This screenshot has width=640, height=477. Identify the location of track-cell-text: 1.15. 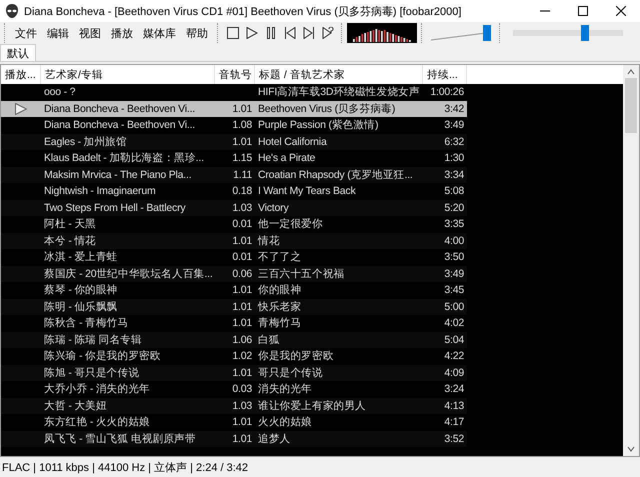
(242, 158).